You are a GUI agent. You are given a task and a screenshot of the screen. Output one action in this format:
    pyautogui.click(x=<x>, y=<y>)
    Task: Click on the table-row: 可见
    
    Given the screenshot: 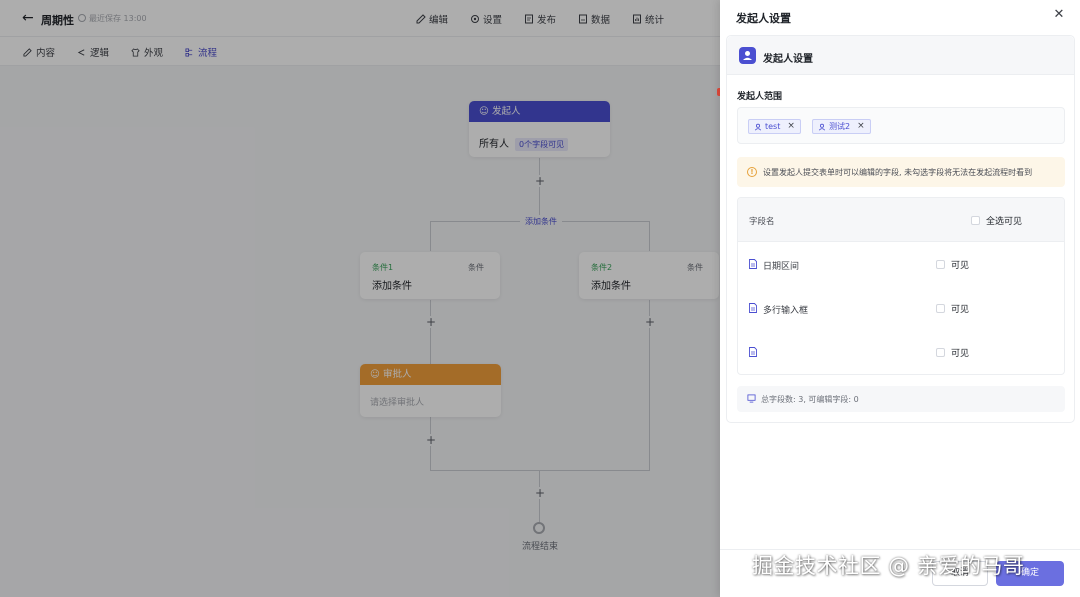 What is the action you would take?
    pyautogui.click(x=901, y=352)
    